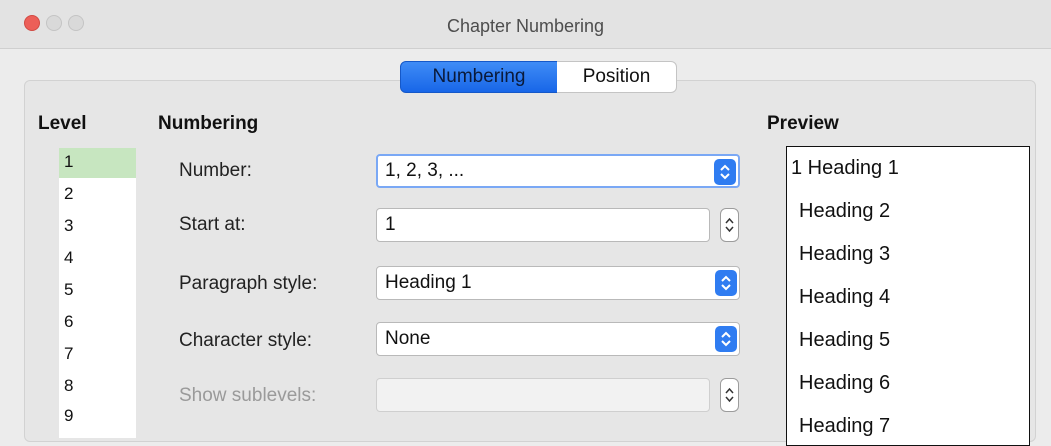 Image resolution: width=1051 pixels, height=446 pixels. Describe the element at coordinates (215, 170) in the screenshot. I see `number-label: Number:` at that location.